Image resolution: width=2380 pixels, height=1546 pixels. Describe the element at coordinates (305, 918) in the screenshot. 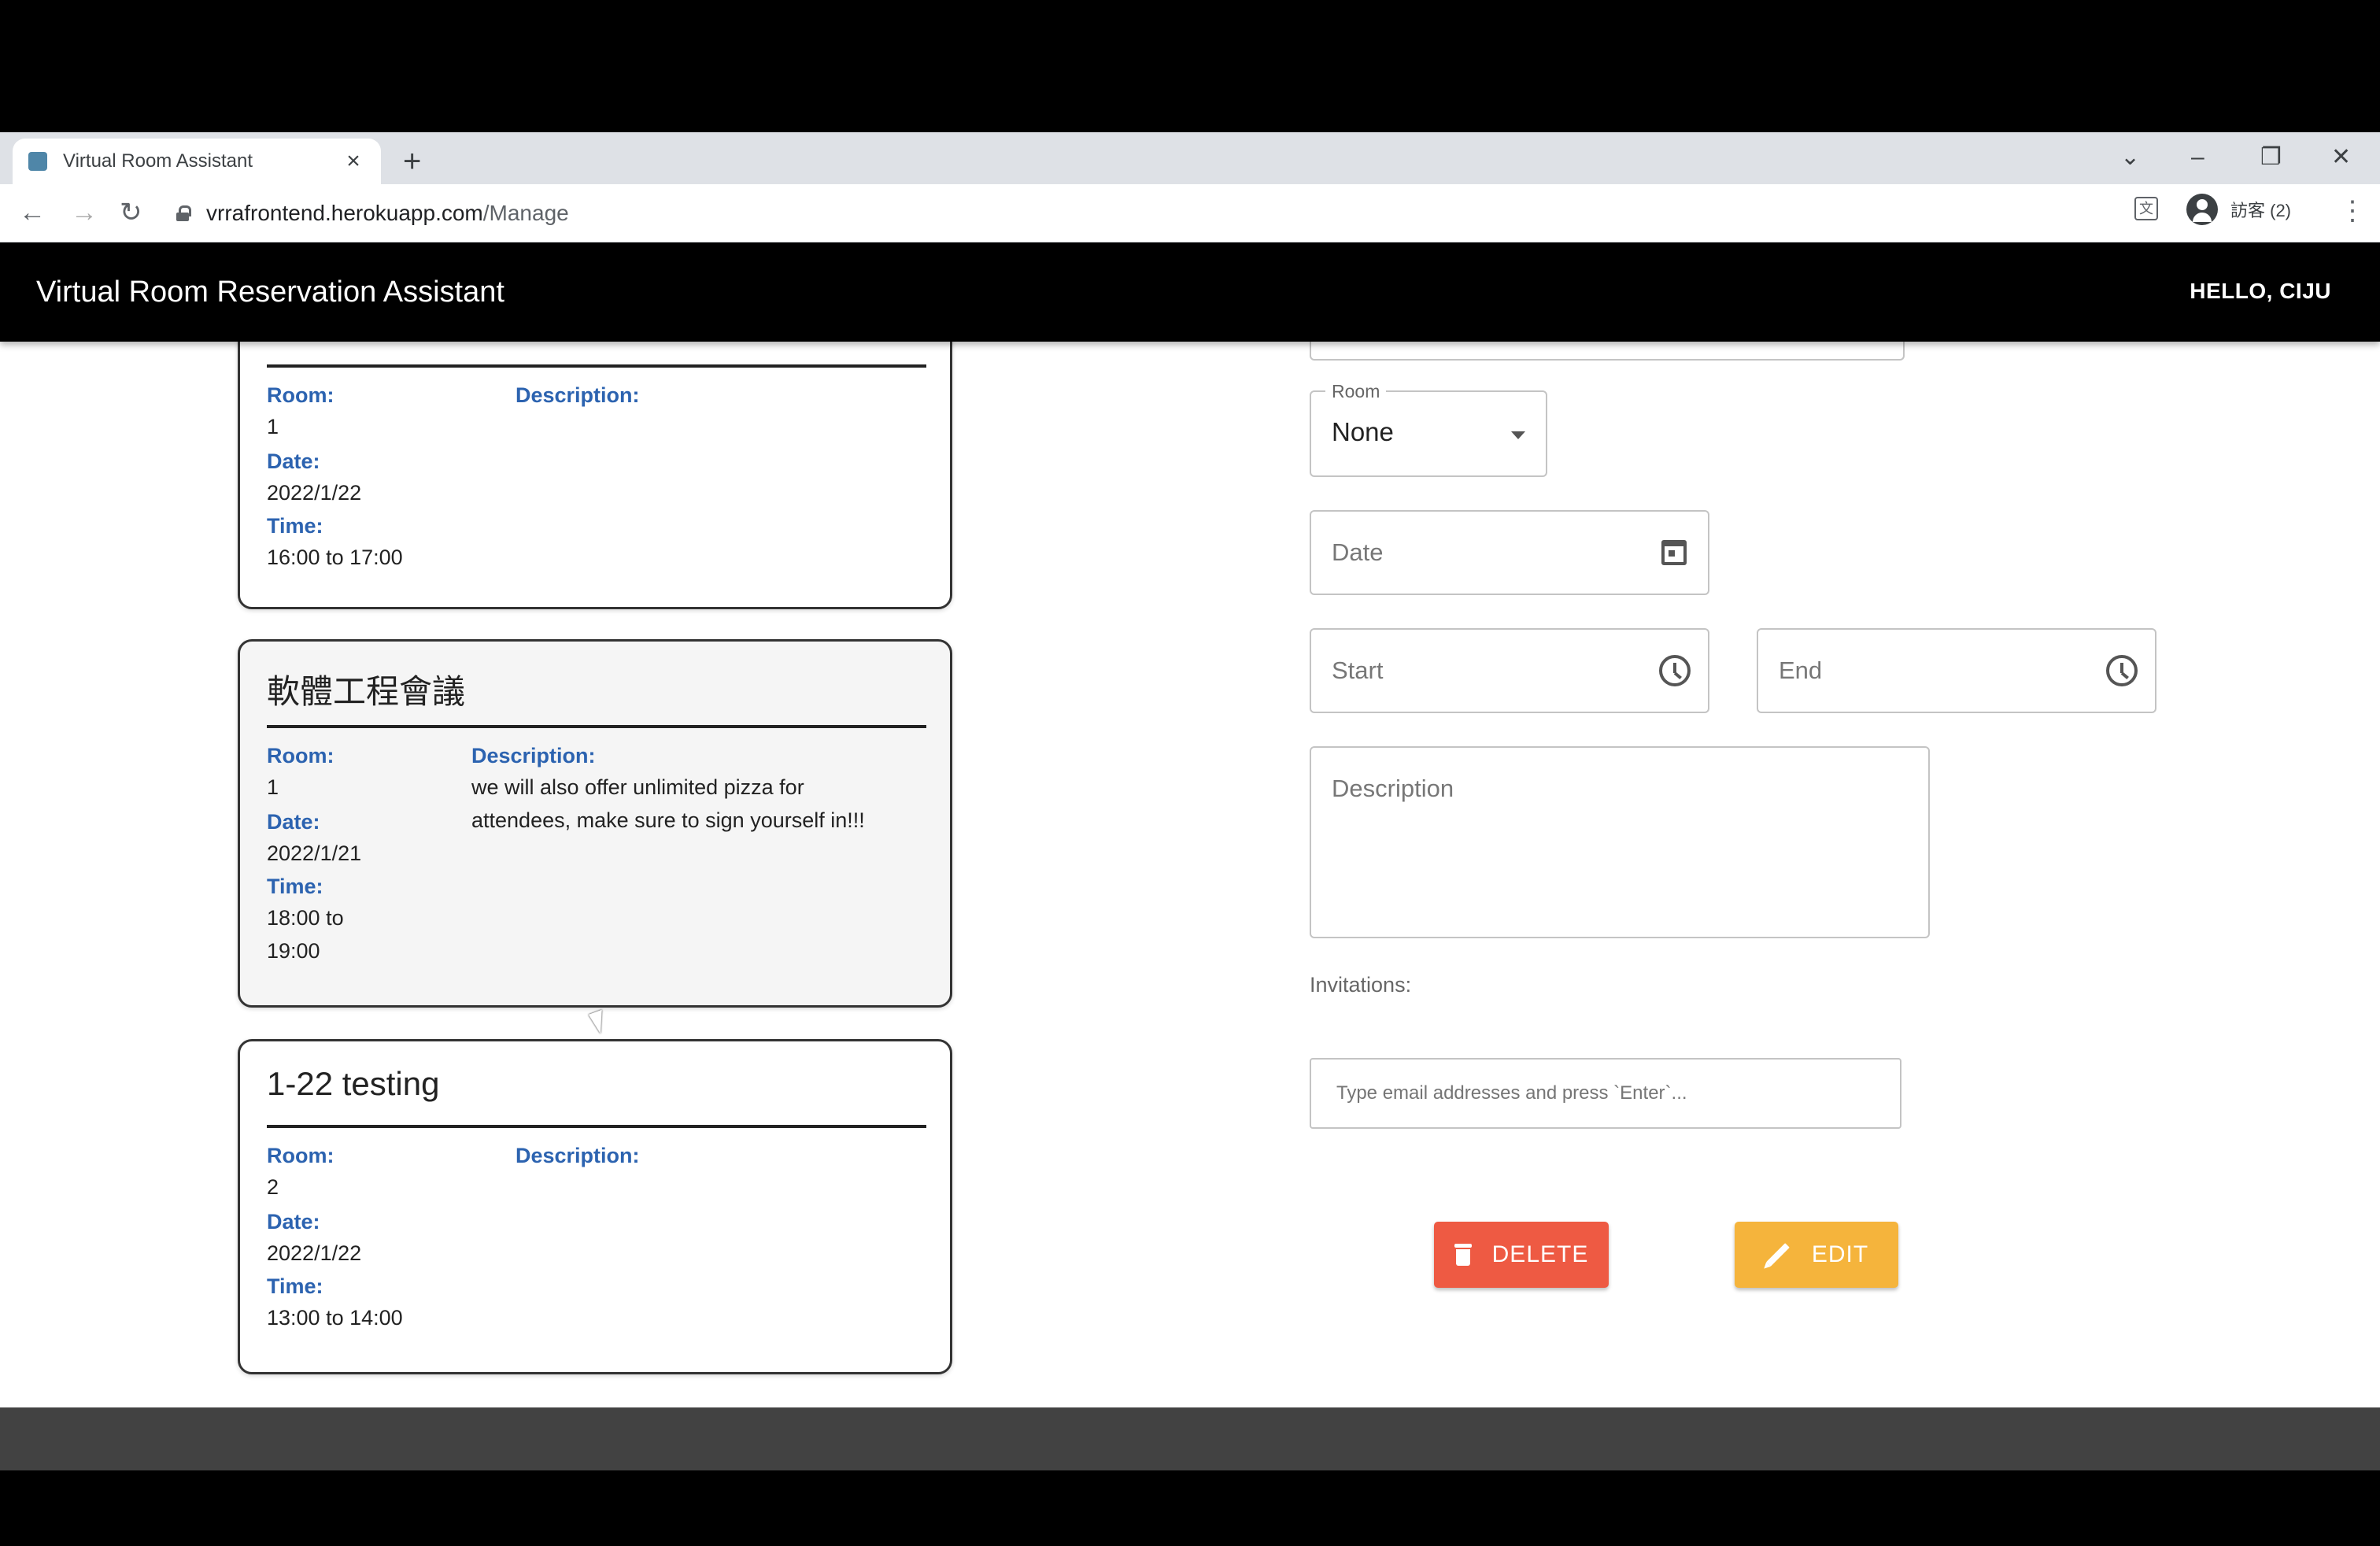

I see `time-value-line1: 18:00 to` at that location.